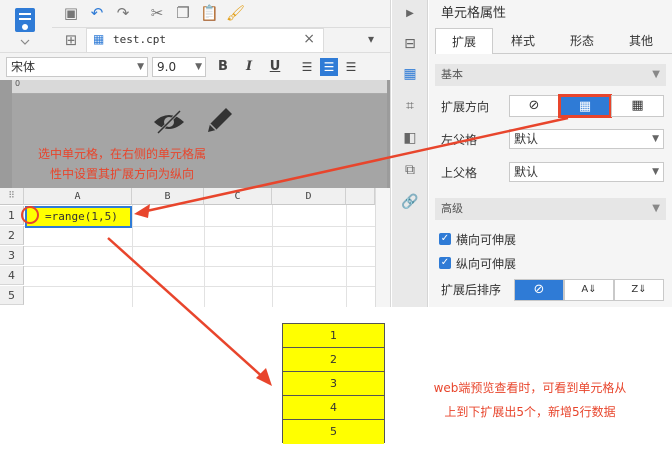 This screenshot has height=455, width=672. I want to click on cell-highlight-circle, so click(30, 215).